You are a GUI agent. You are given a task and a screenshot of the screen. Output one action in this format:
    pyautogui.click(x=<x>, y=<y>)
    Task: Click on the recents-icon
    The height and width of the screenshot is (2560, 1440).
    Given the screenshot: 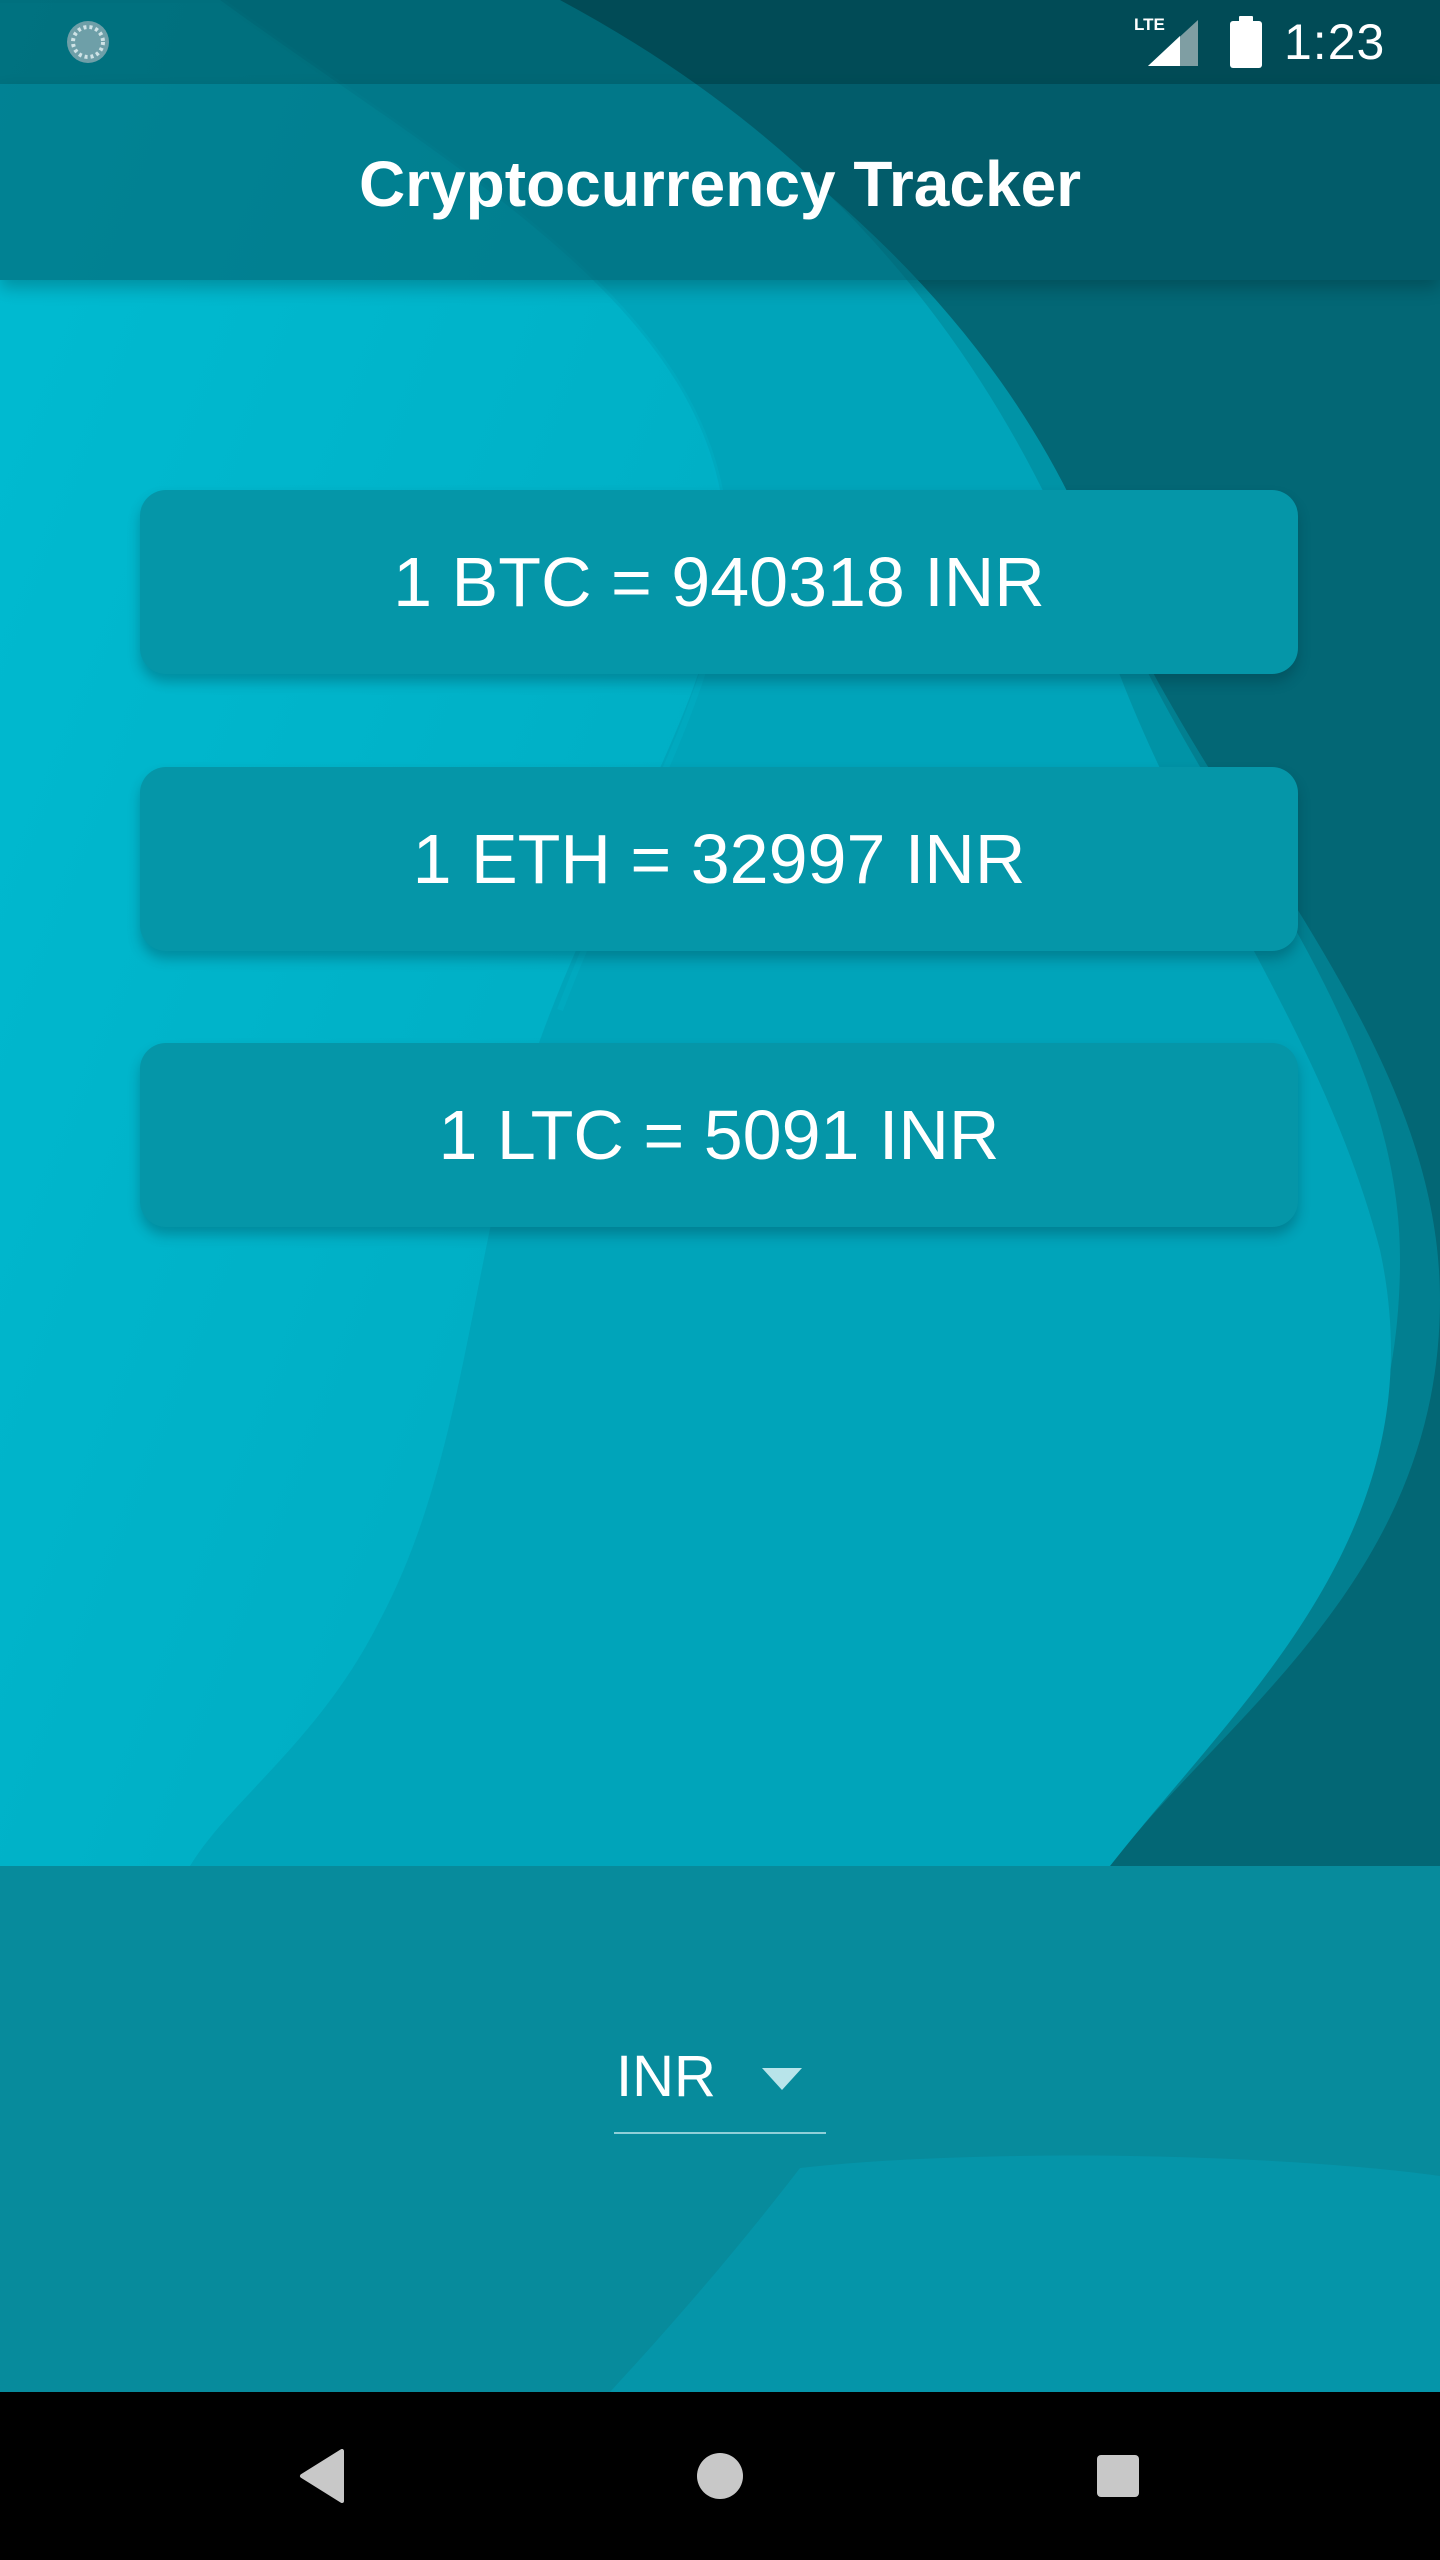 What is the action you would take?
    pyautogui.click(x=1118, y=2476)
    